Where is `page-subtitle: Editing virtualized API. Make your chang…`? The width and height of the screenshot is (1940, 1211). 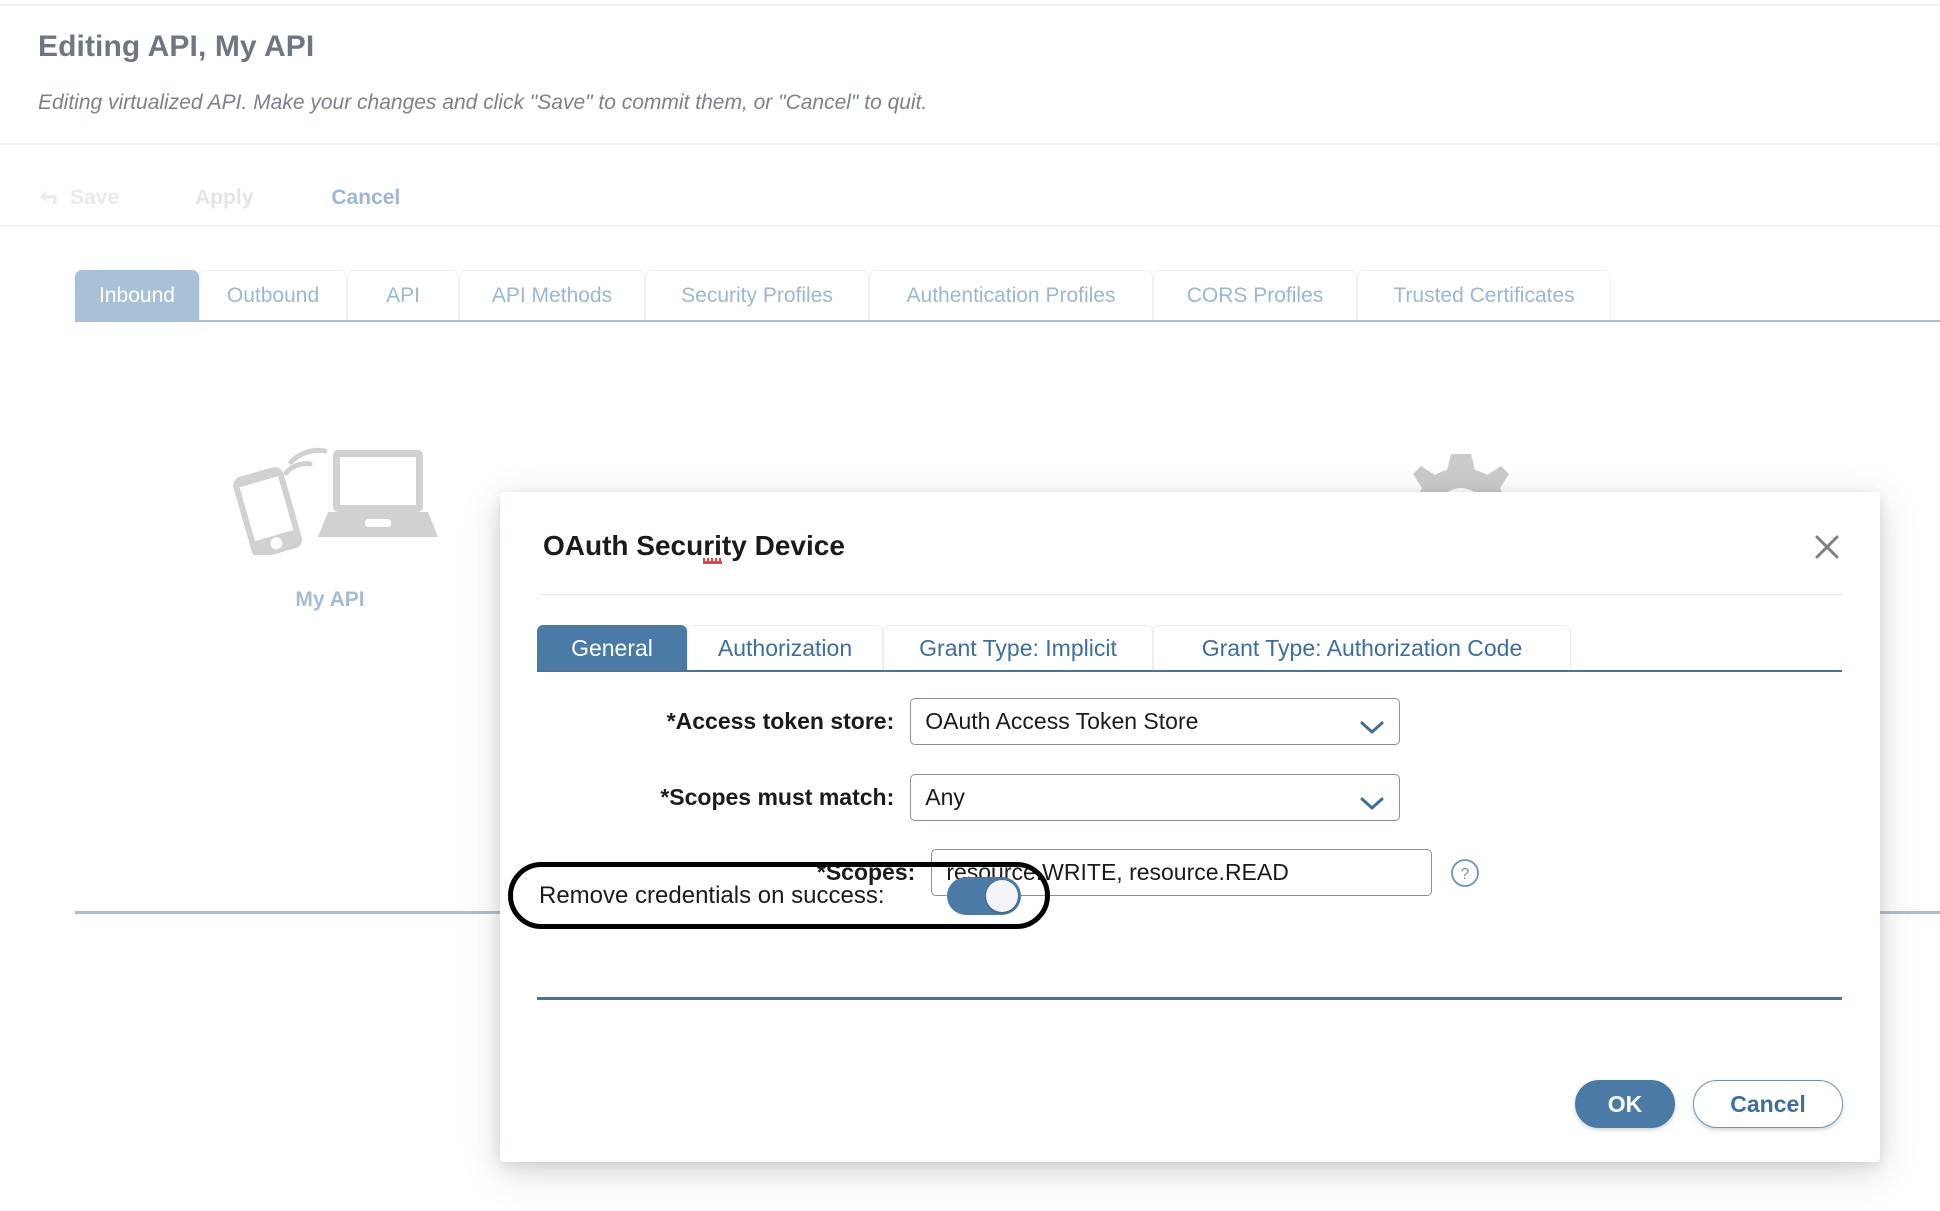
page-subtitle: Editing virtualized API. Make your chang… is located at coordinates (483, 102).